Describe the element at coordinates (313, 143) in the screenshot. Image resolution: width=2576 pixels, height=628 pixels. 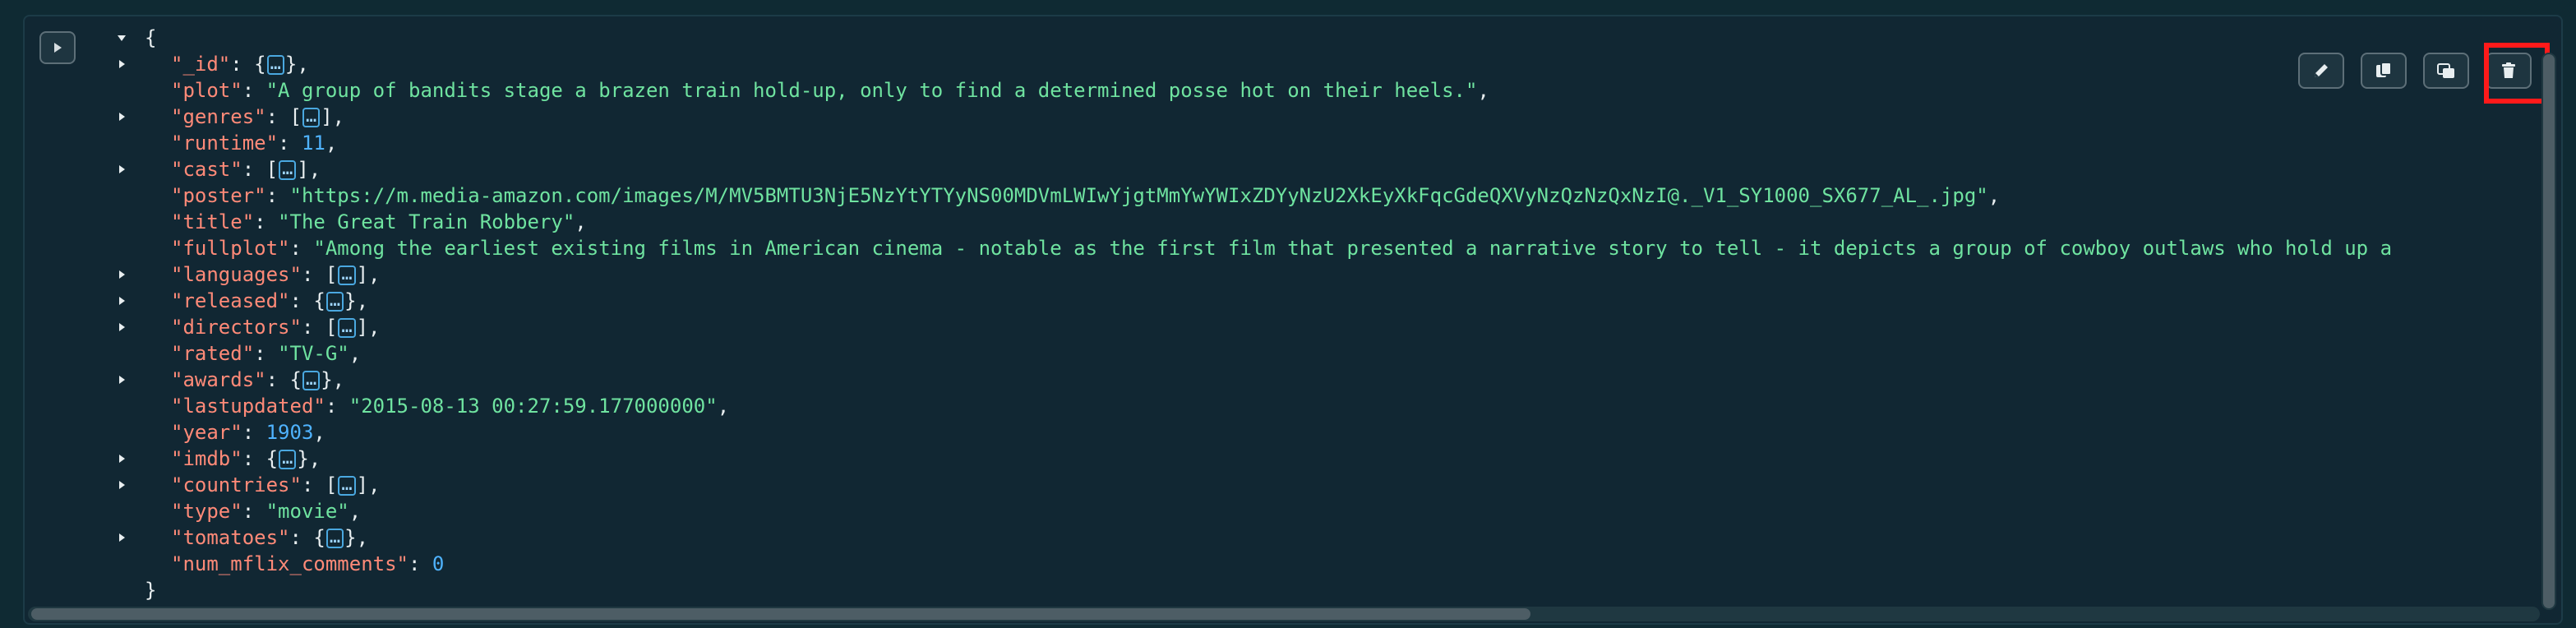
I see `number-value: 11` at that location.